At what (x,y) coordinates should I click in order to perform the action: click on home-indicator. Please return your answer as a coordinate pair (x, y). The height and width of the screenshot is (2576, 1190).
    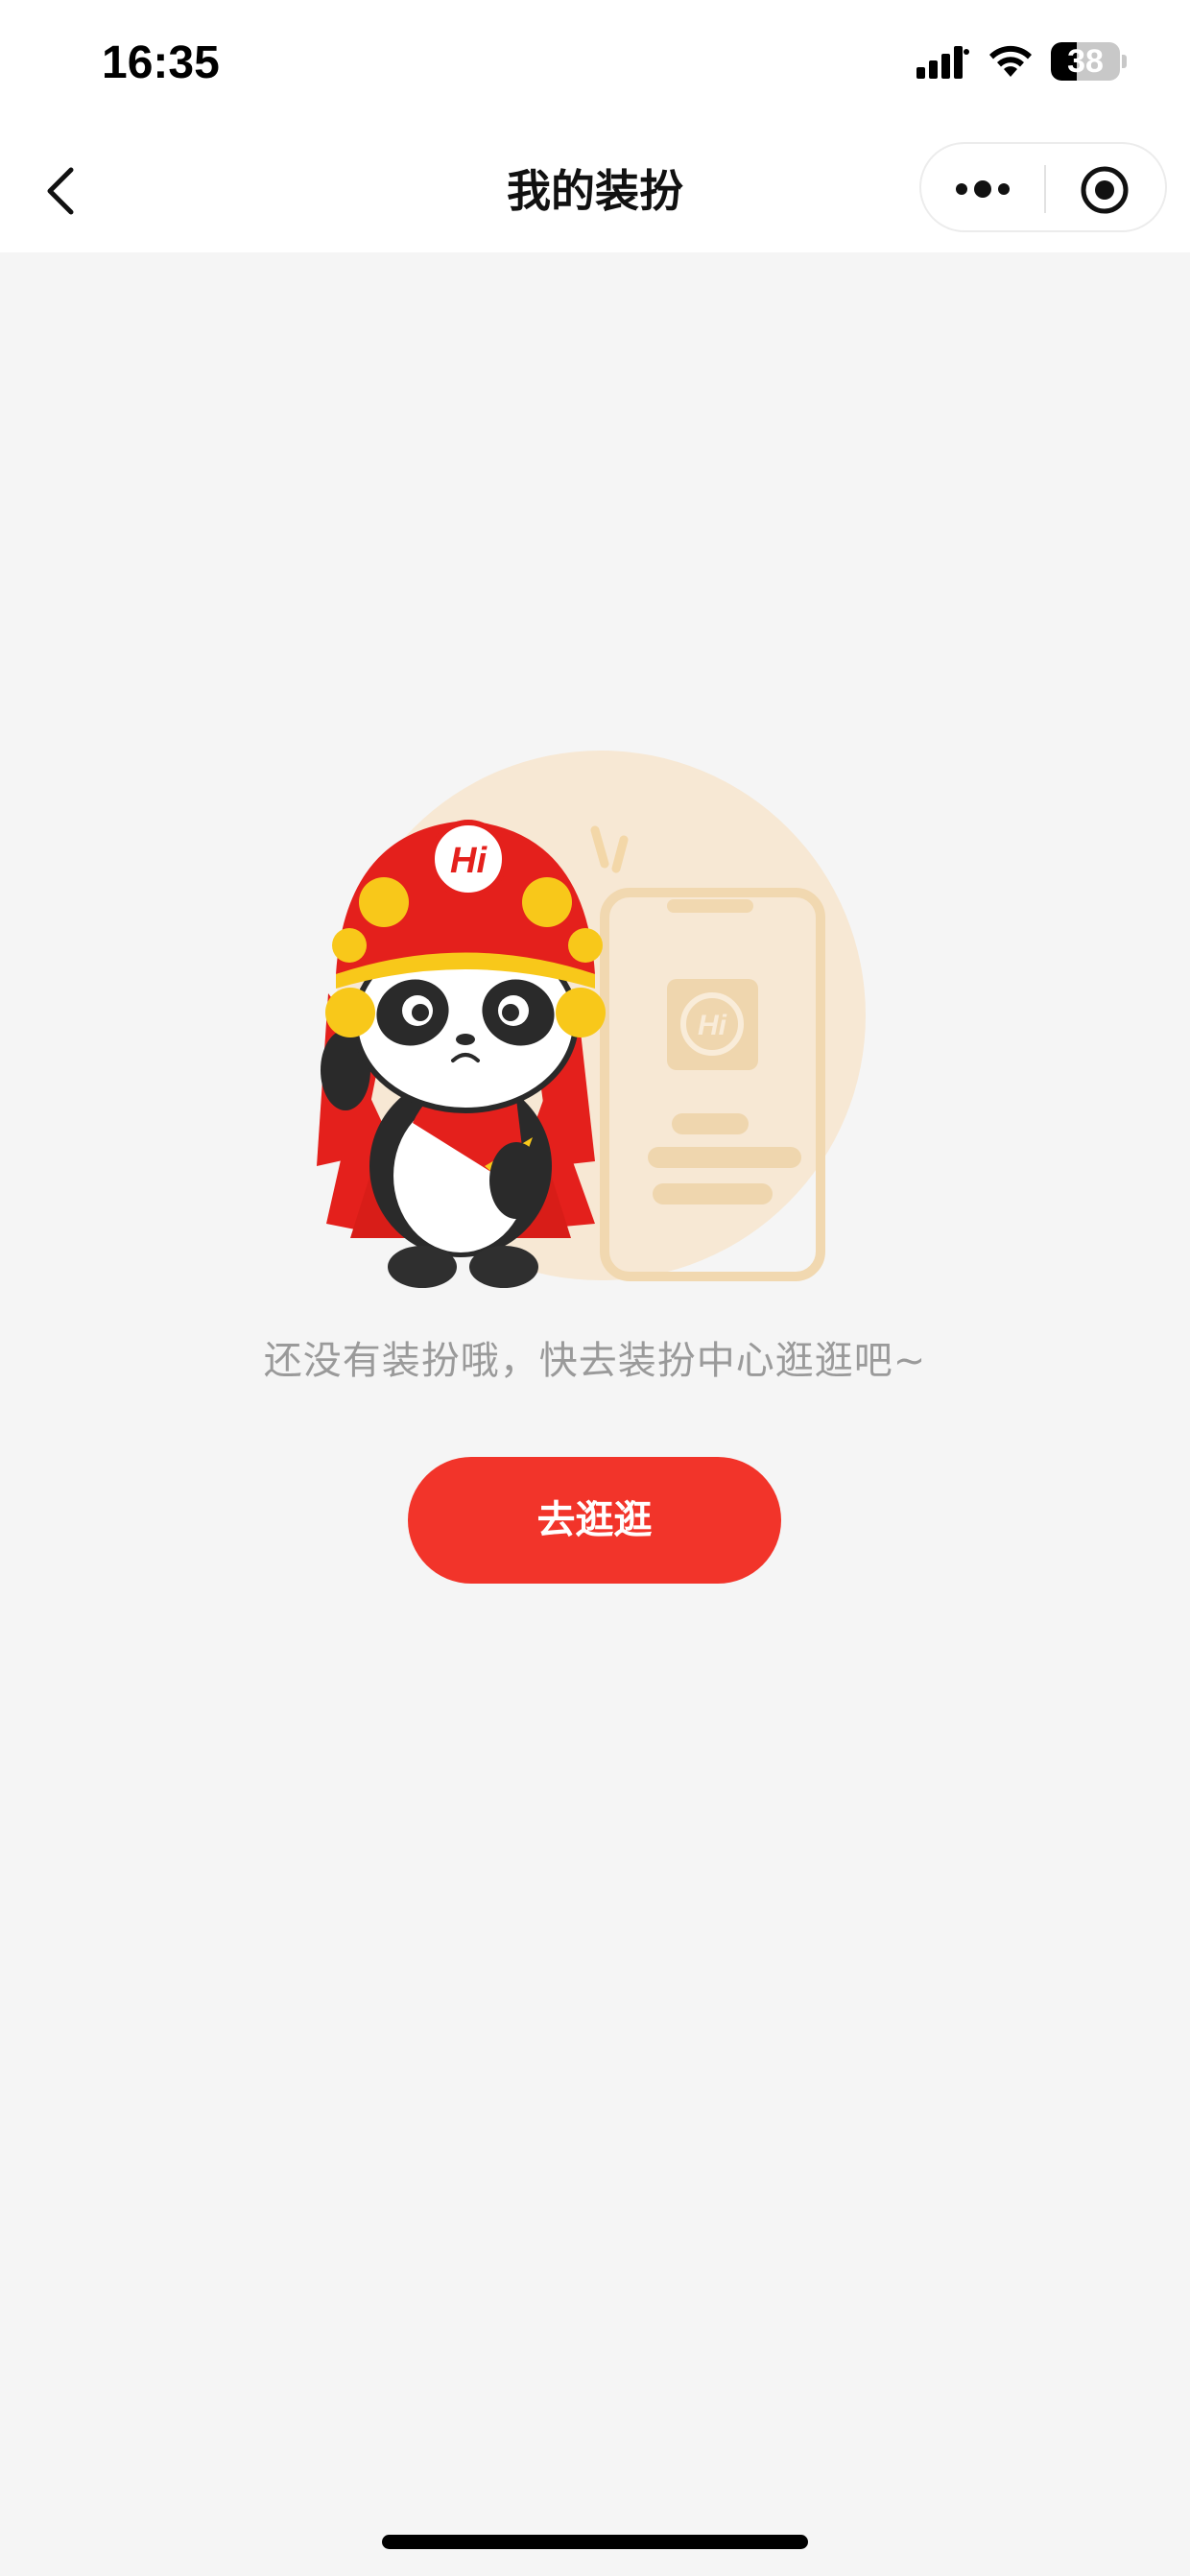
    Looking at the image, I should click on (595, 2542).